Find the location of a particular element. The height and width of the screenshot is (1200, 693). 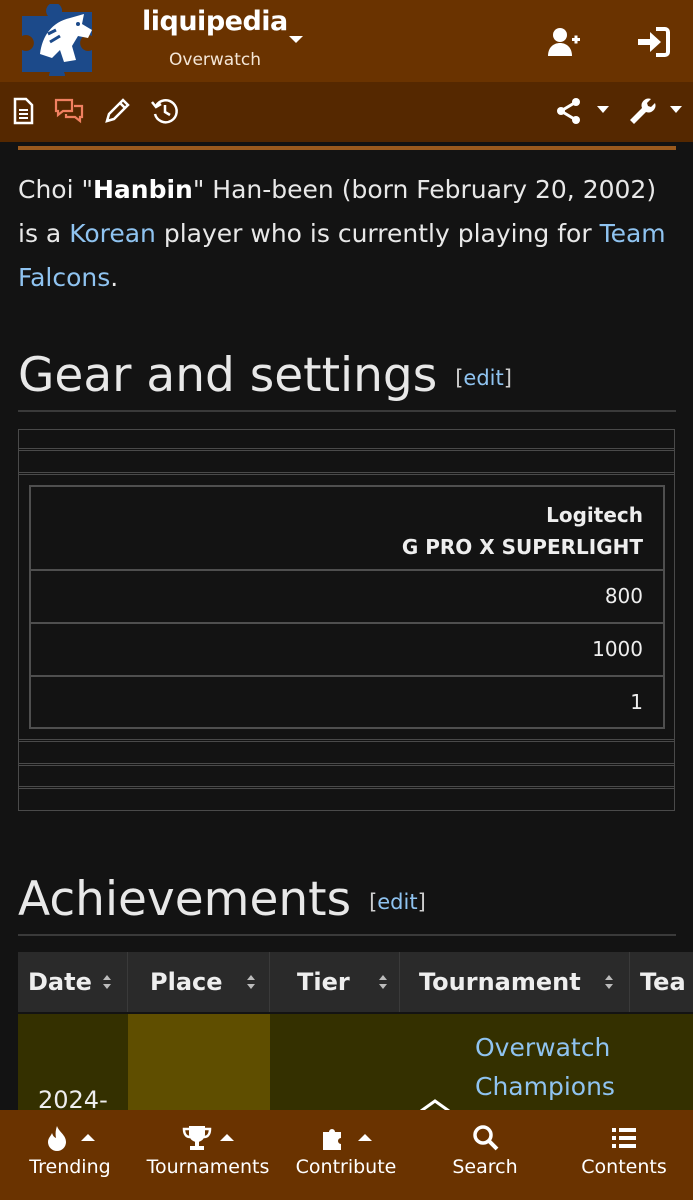

date-text: 2024- is located at coordinates (73, 1099).